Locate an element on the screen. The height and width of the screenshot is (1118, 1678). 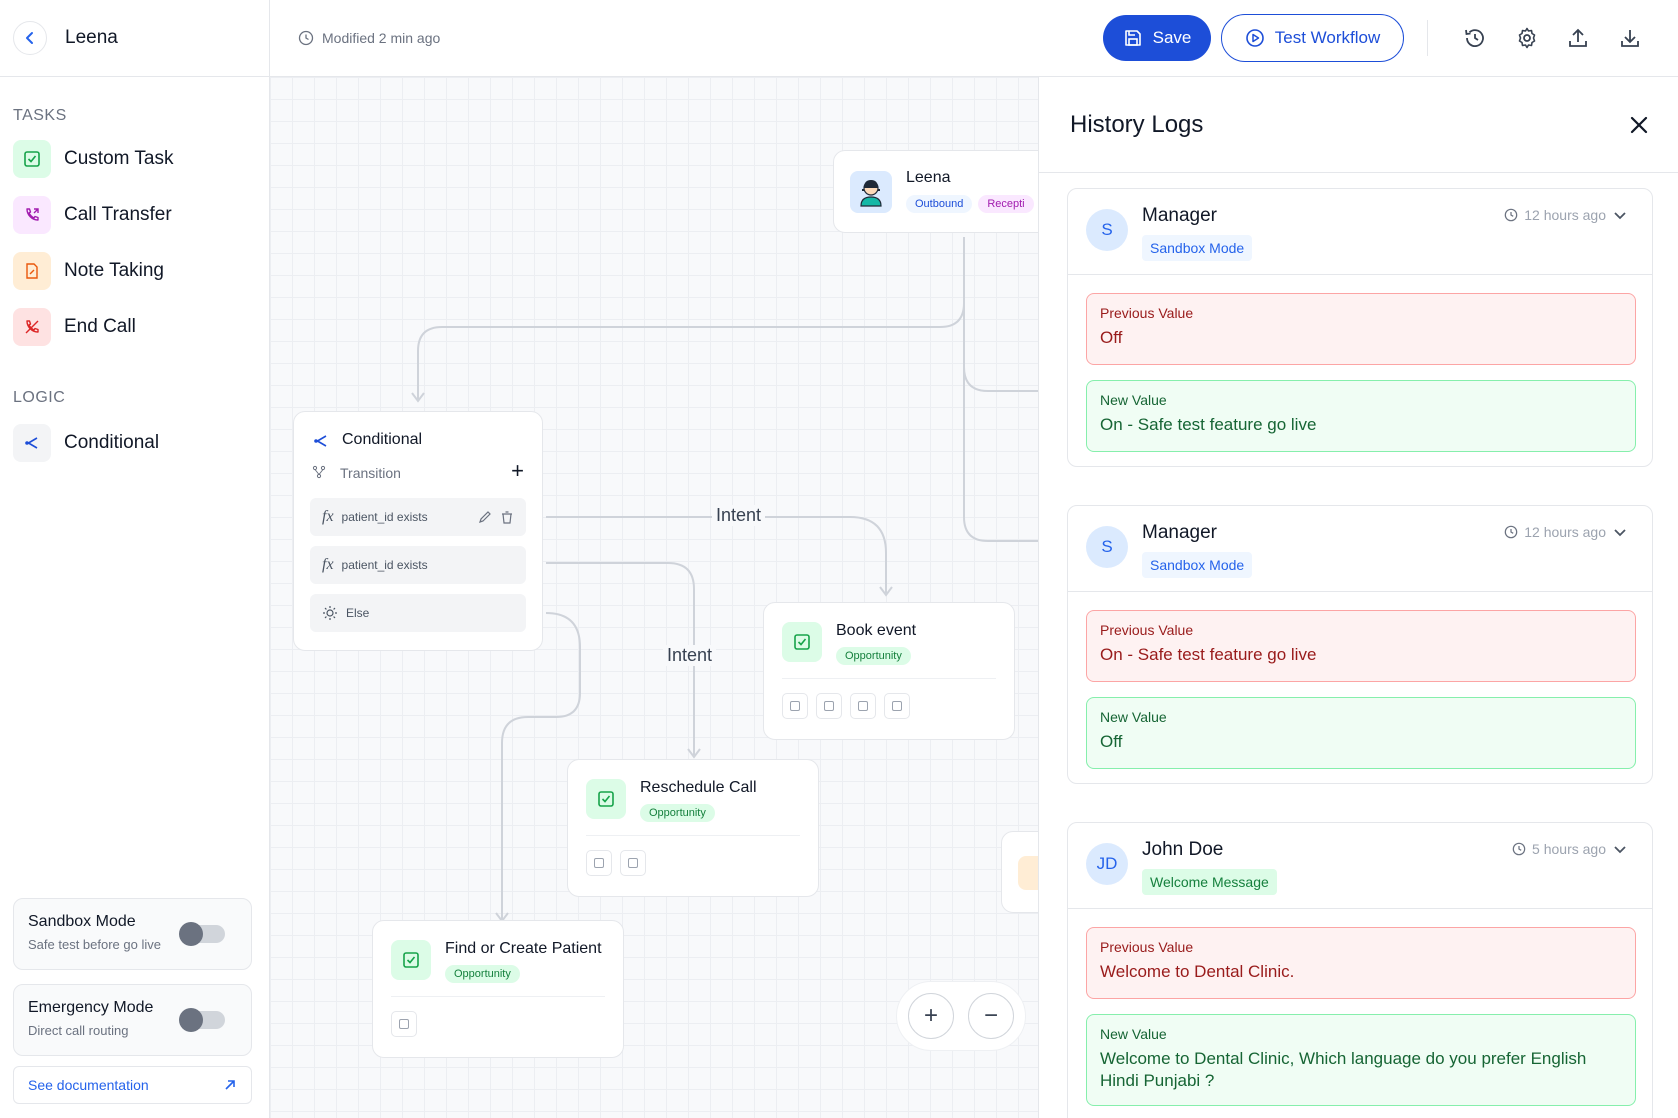
log-tag: Sandbox Mode is located at coordinates (1197, 248).